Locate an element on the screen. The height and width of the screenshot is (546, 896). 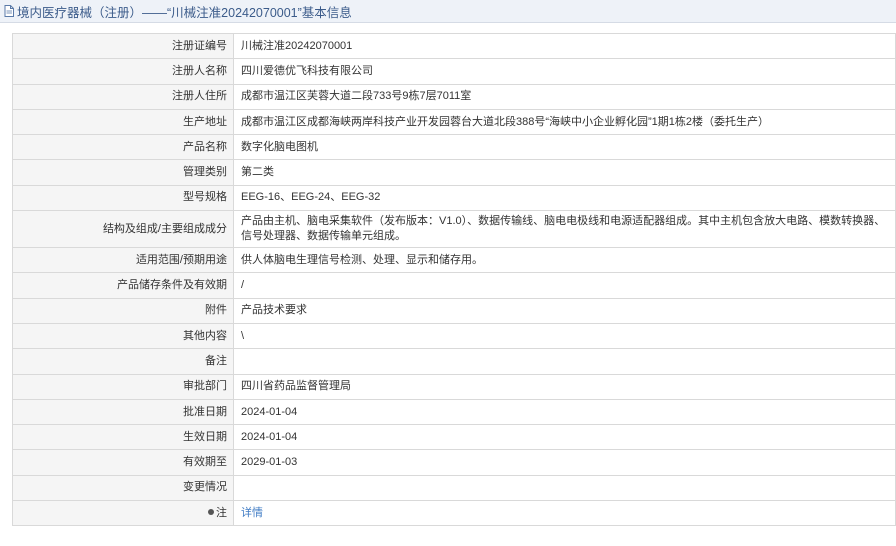
field-value-scope-of-use: 供人体脑电生理信号检测、处理、显示和储存用。 is located at coordinates (564, 260).